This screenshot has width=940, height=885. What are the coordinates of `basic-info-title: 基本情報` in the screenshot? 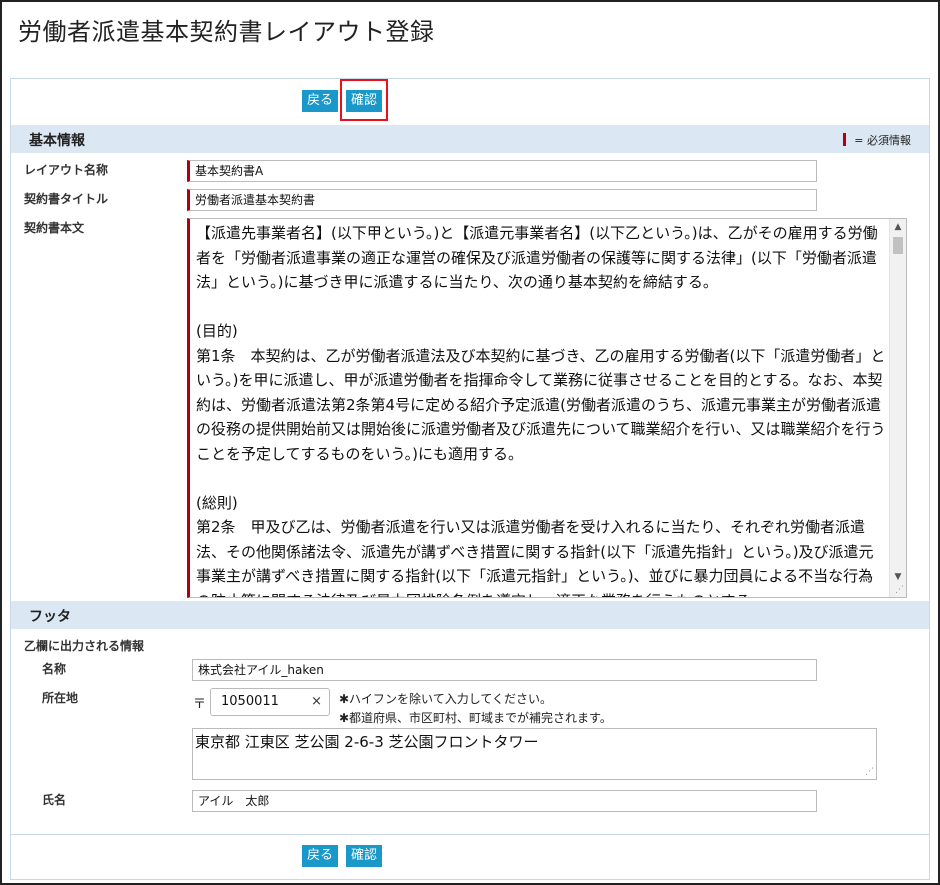 It's located at (57, 141).